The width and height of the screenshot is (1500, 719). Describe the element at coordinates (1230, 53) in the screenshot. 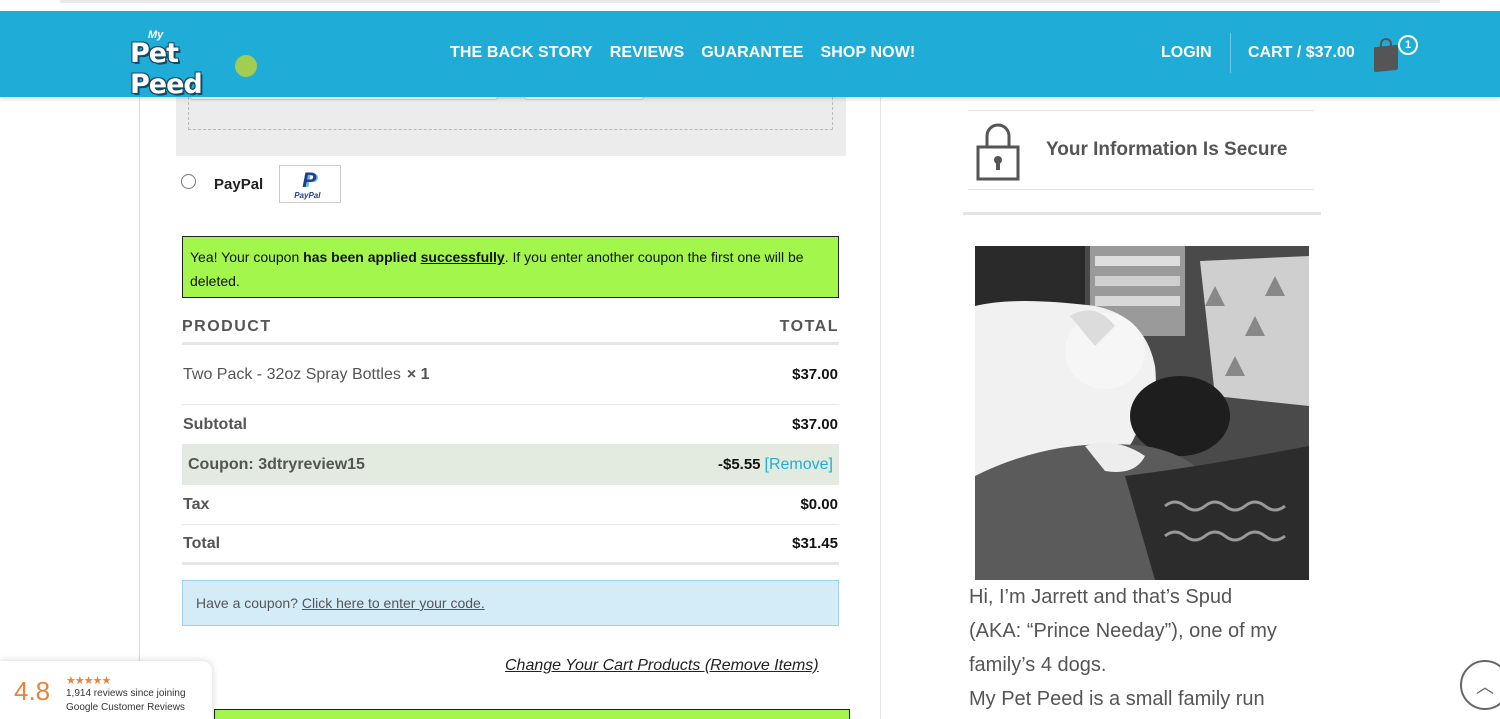

I see `header-divider` at that location.